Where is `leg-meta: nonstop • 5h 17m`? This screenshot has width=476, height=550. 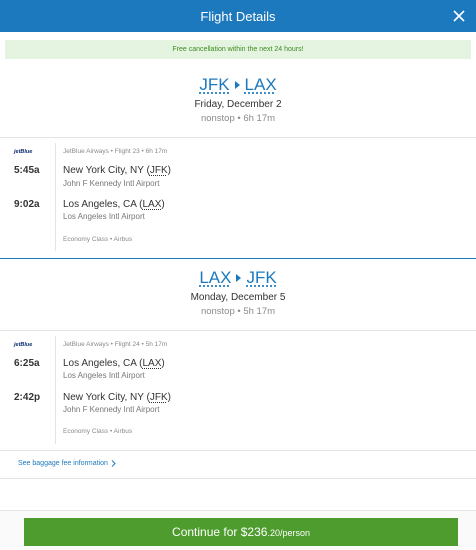
leg-meta: nonstop • 5h 17m is located at coordinates (238, 311).